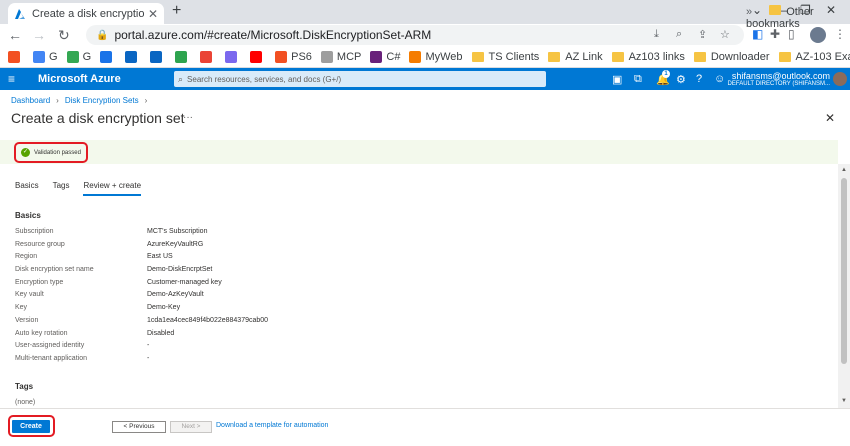 This screenshot has width=850, height=446. I want to click on tab-tags: Tags, so click(61, 188).